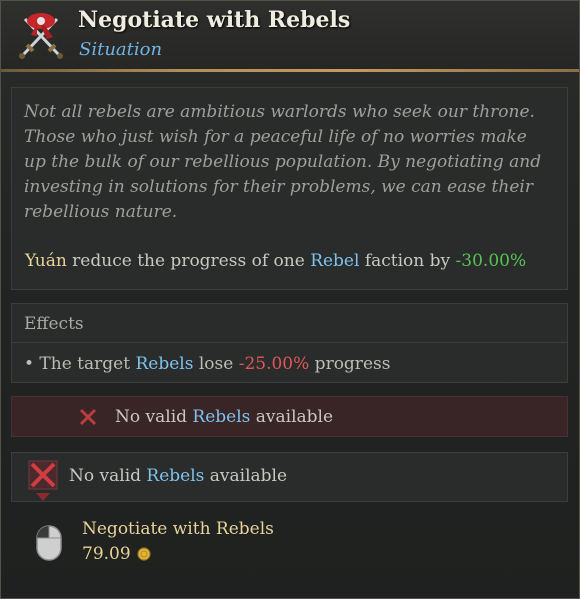  I want to click on action-name: Negotiate with Rebels, so click(178, 529).